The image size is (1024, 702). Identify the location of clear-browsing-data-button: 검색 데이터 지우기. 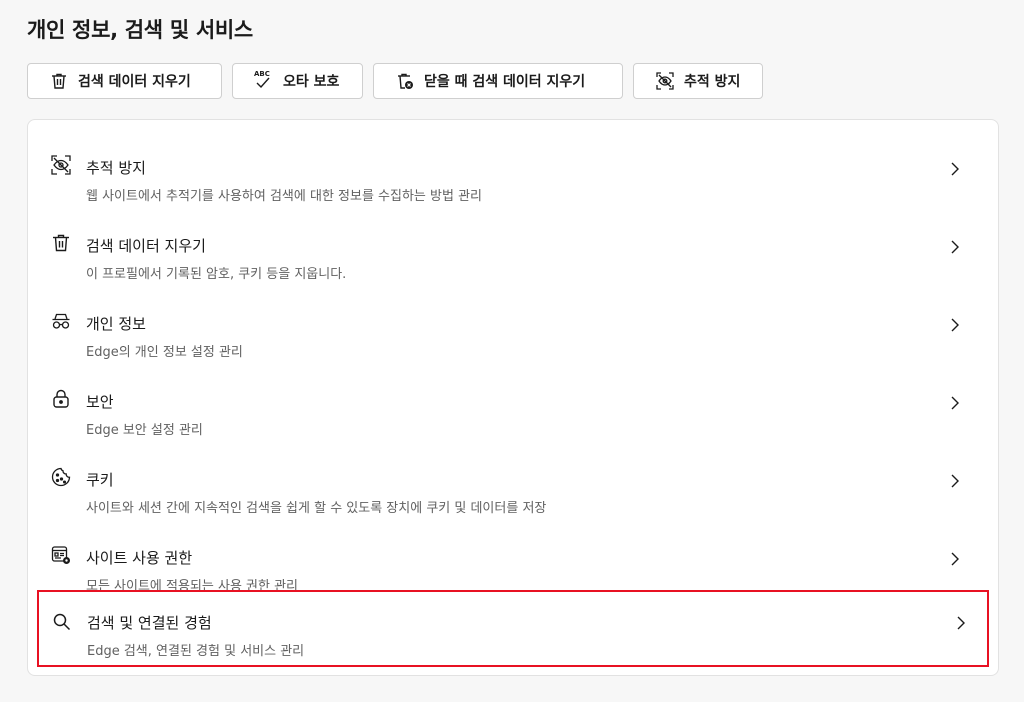
(124, 81).